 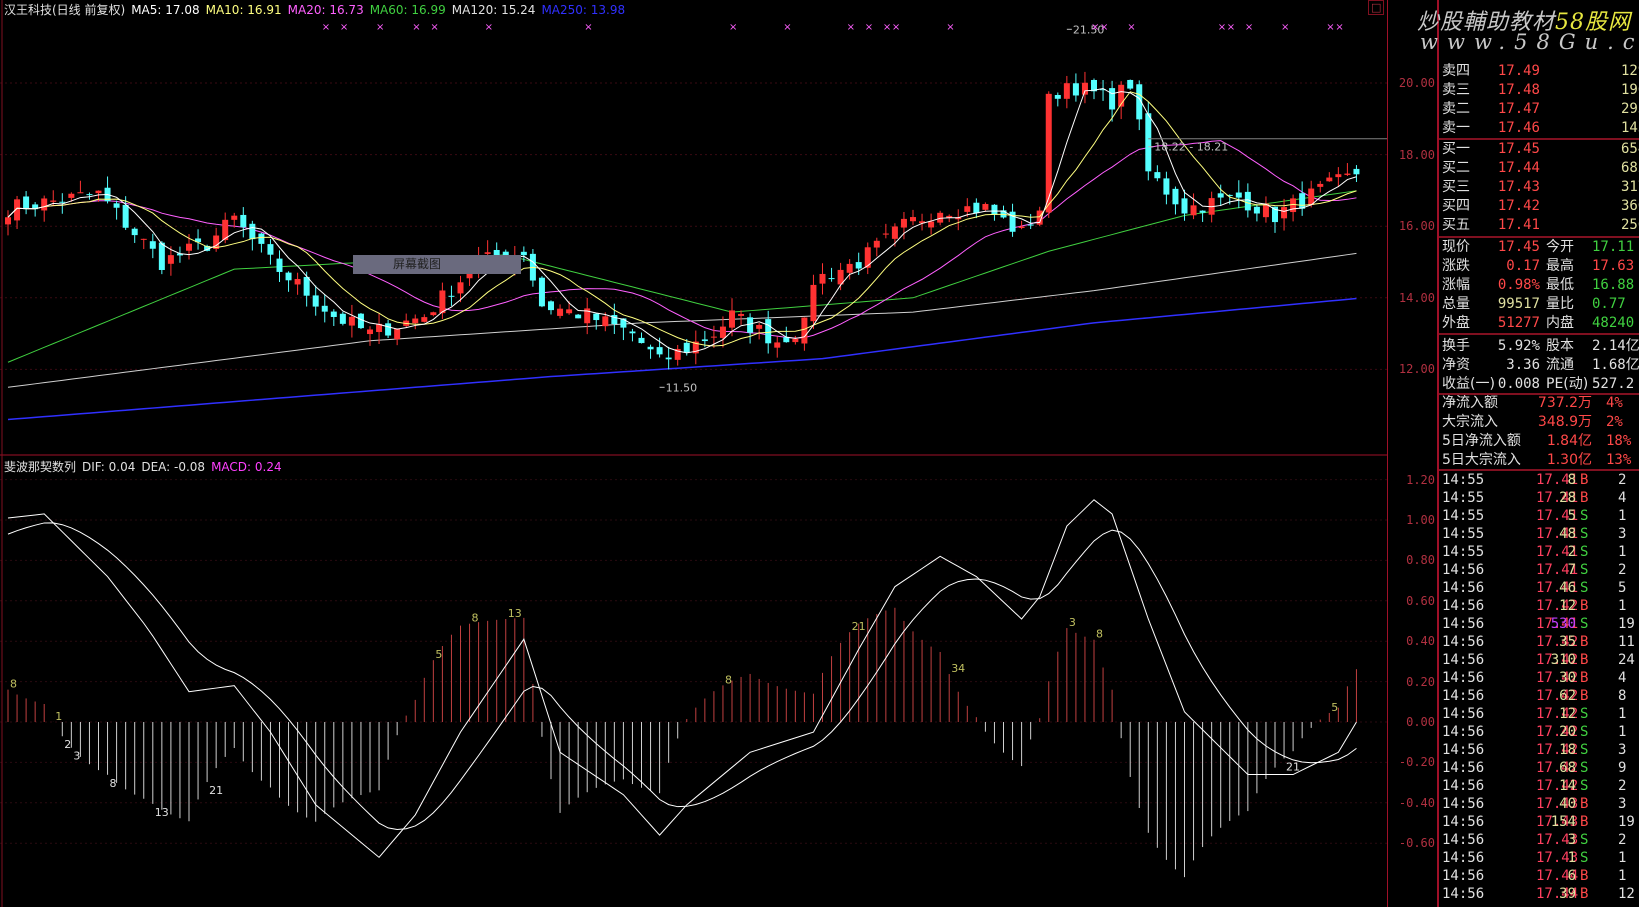 What do you see at coordinates (1540, 552) in the screenshot?
I see `tick-row: 14:55 17.41 2 S 1` at bounding box center [1540, 552].